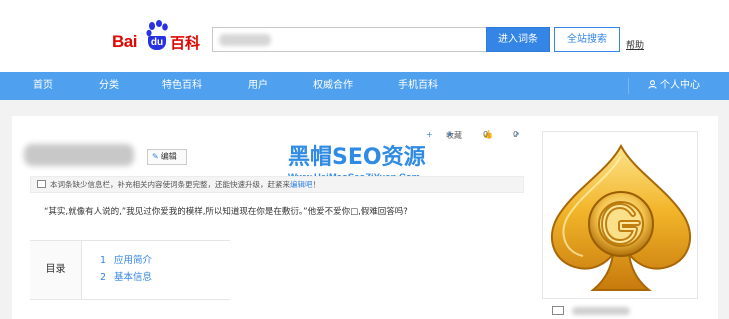 The image size is (729, 319). I want to click on toc-item-number: 2, so click(103, 277).